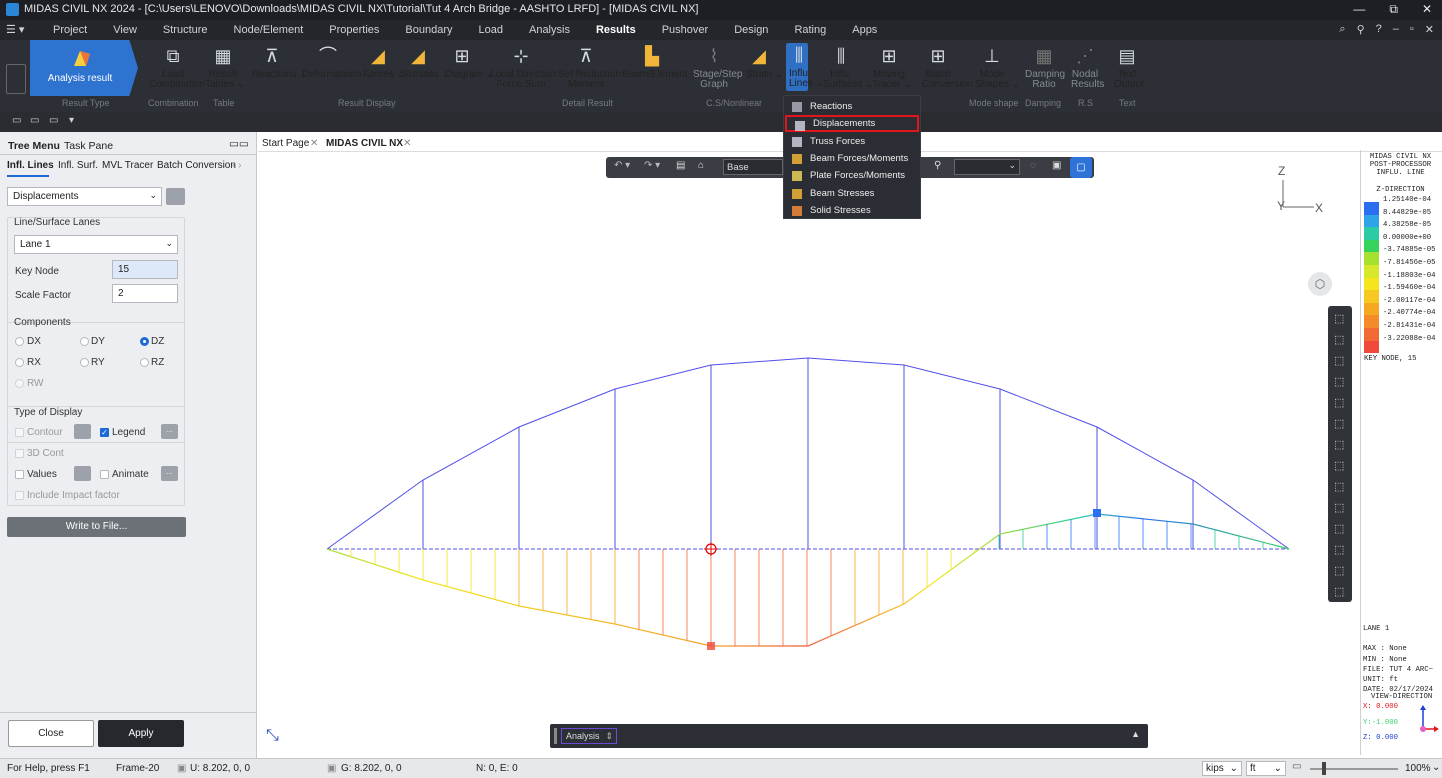 Image resolution: width=1442 pixels, height=778 pixels. Describe the element at coordinates (225, 68) in the screenshot. I see `ribbon-result-tables-button: ▦ Result Tables ⌄` at that location.